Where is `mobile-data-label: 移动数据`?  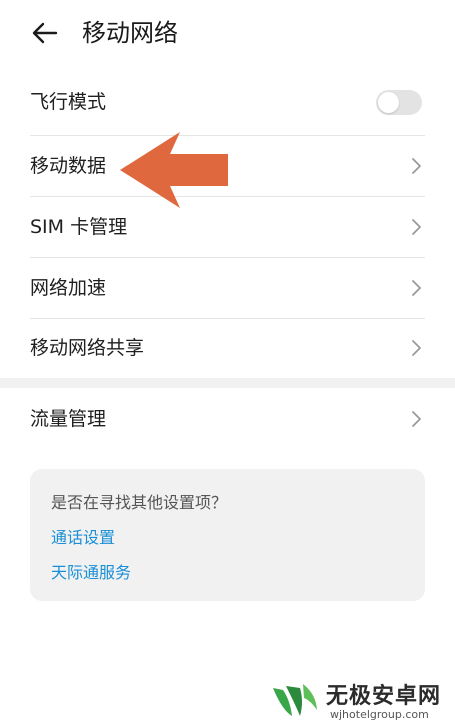 mobile-data-label: 移动数据 is located at coordinates (68, 166).